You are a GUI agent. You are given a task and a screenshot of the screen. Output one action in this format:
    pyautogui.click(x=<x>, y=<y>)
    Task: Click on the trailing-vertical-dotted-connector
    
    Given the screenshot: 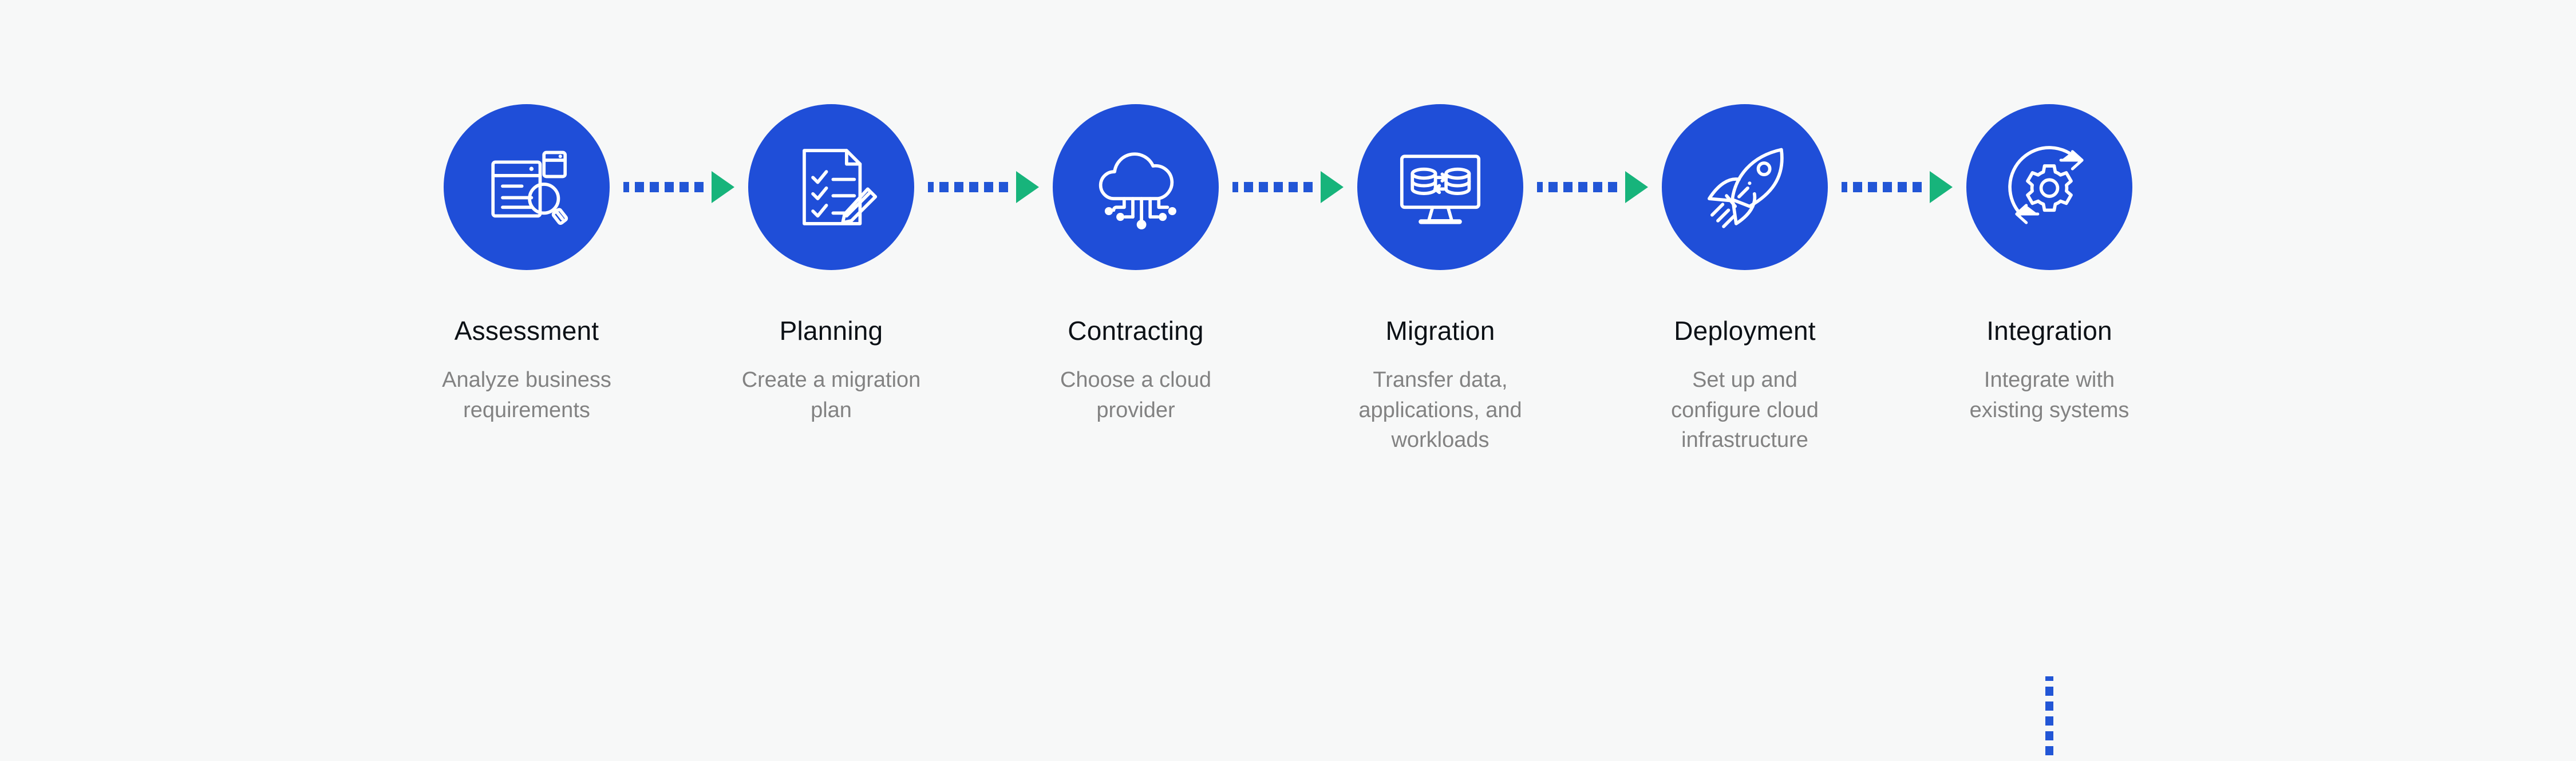 What is the action you would take?
    pyautogui.click(x=2049, y=718)
    